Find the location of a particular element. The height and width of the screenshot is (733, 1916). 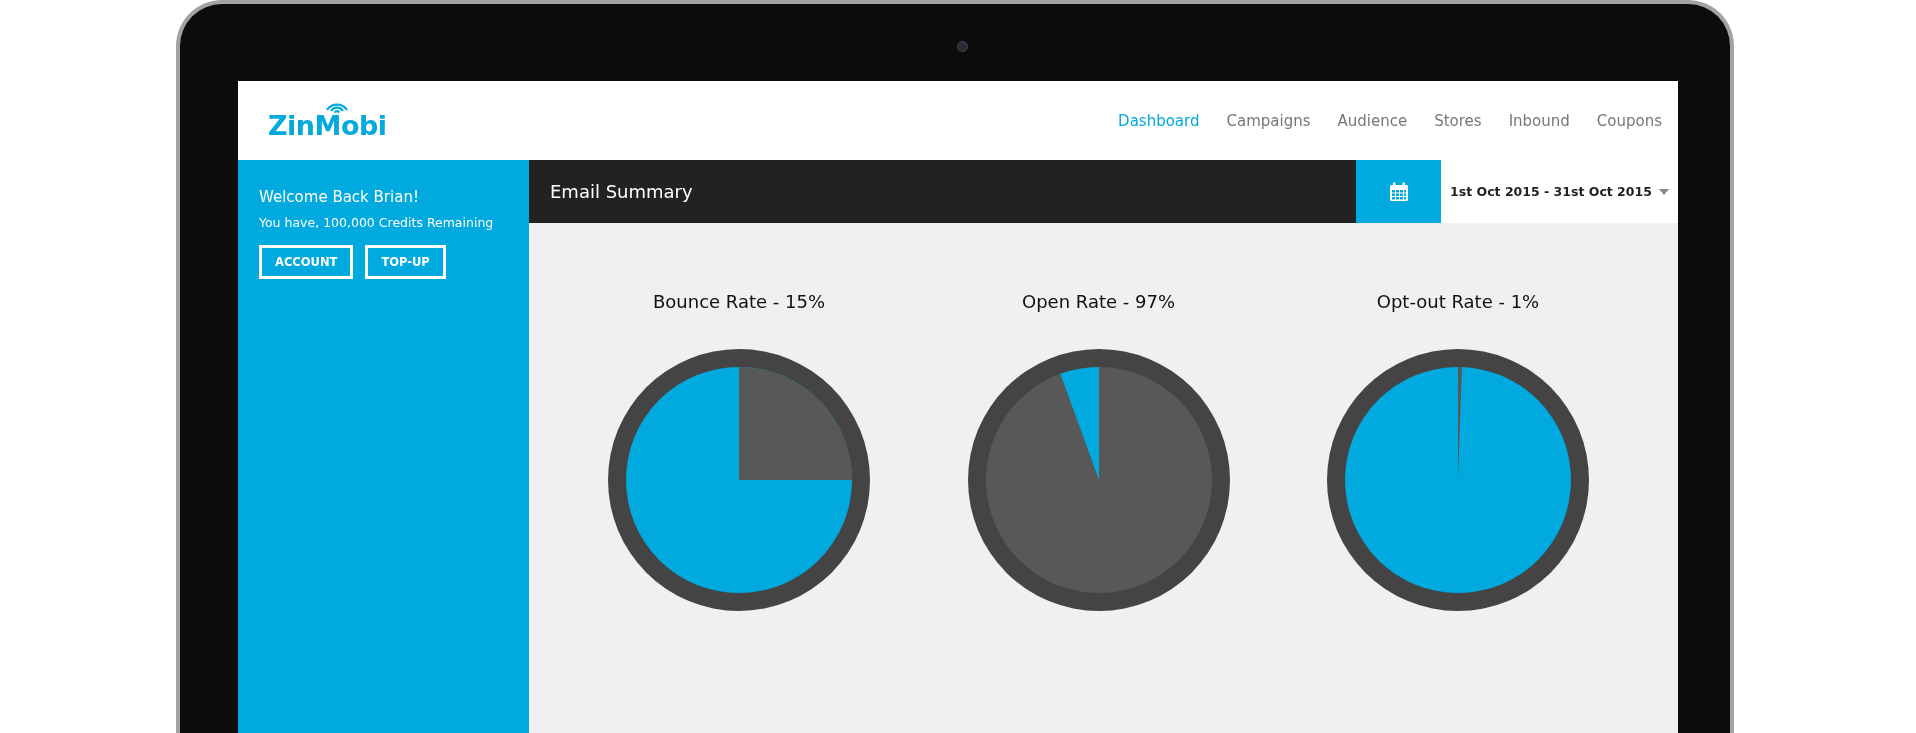

date-range-dropdown: 1st Oct 2015 - 31st Oct 2015 is located at coordinates (1559, 191).